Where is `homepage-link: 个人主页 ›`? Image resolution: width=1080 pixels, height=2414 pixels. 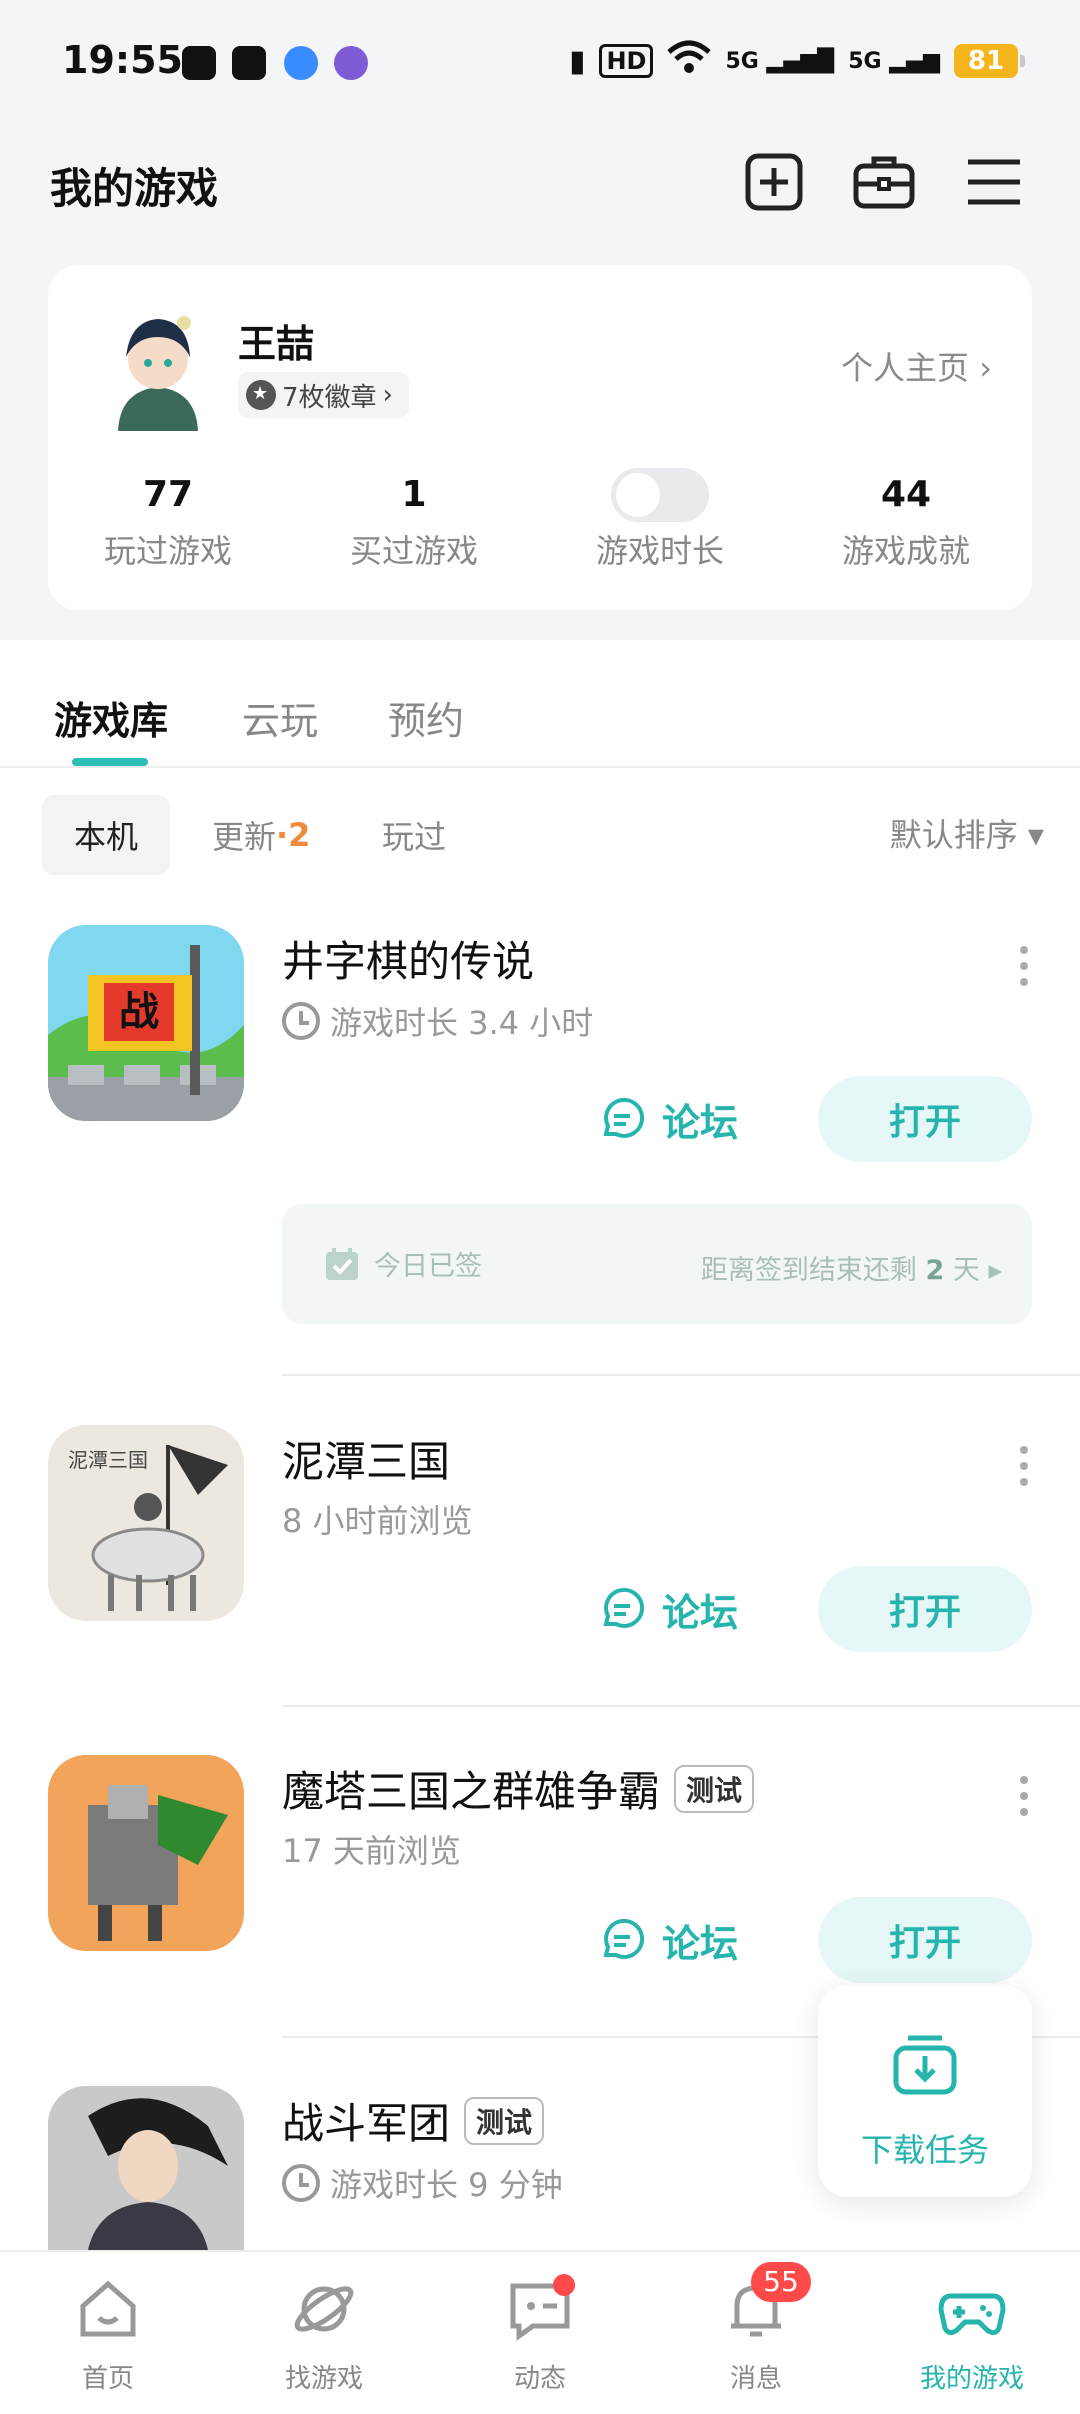 homepage-link: 个人主页 › is located at coordinates (916, 366).